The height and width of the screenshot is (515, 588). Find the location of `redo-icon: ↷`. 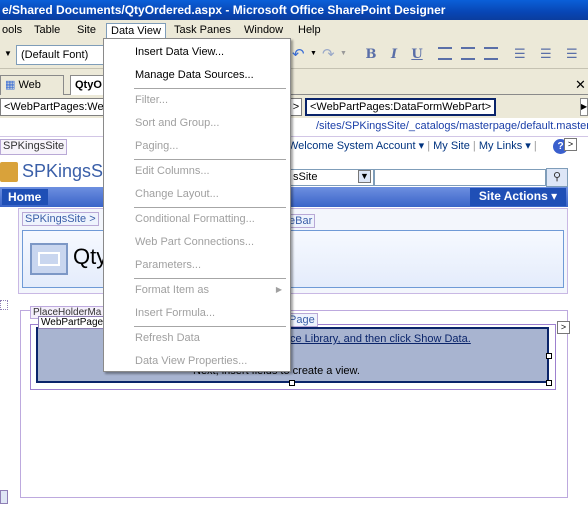

redo-icon: ↷ is located at coordinates (328, 54).